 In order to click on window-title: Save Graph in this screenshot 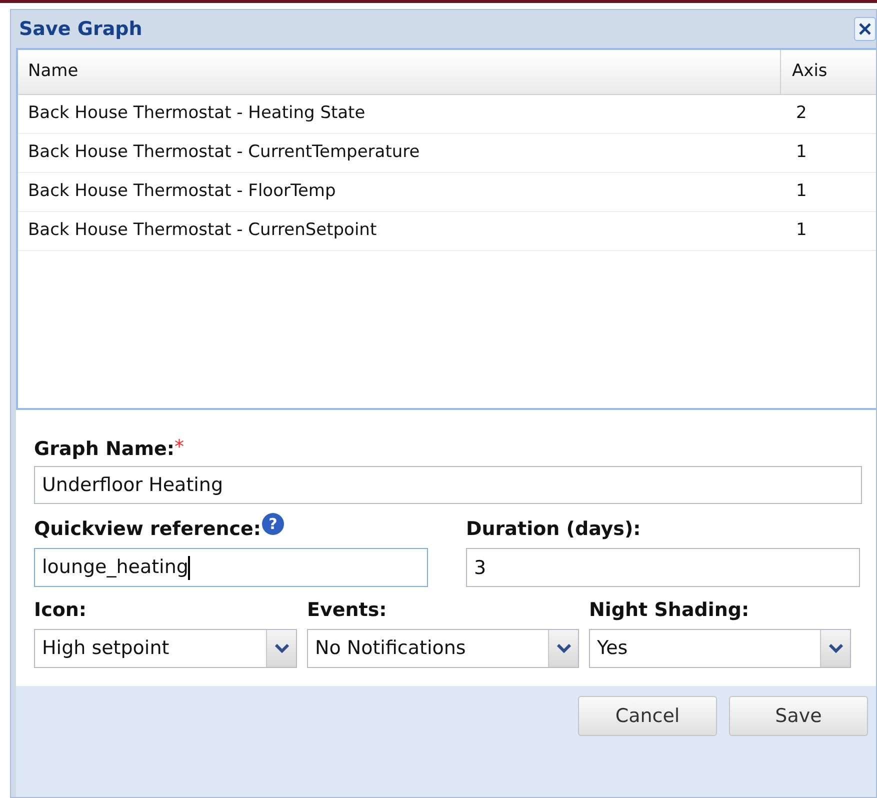, I will do `click(80, 29)`.